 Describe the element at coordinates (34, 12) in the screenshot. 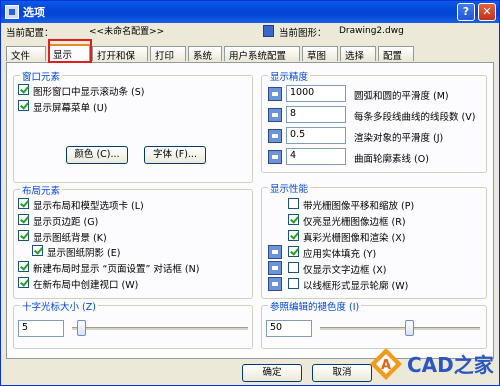

I see `dialog-title: 选项` at that location.